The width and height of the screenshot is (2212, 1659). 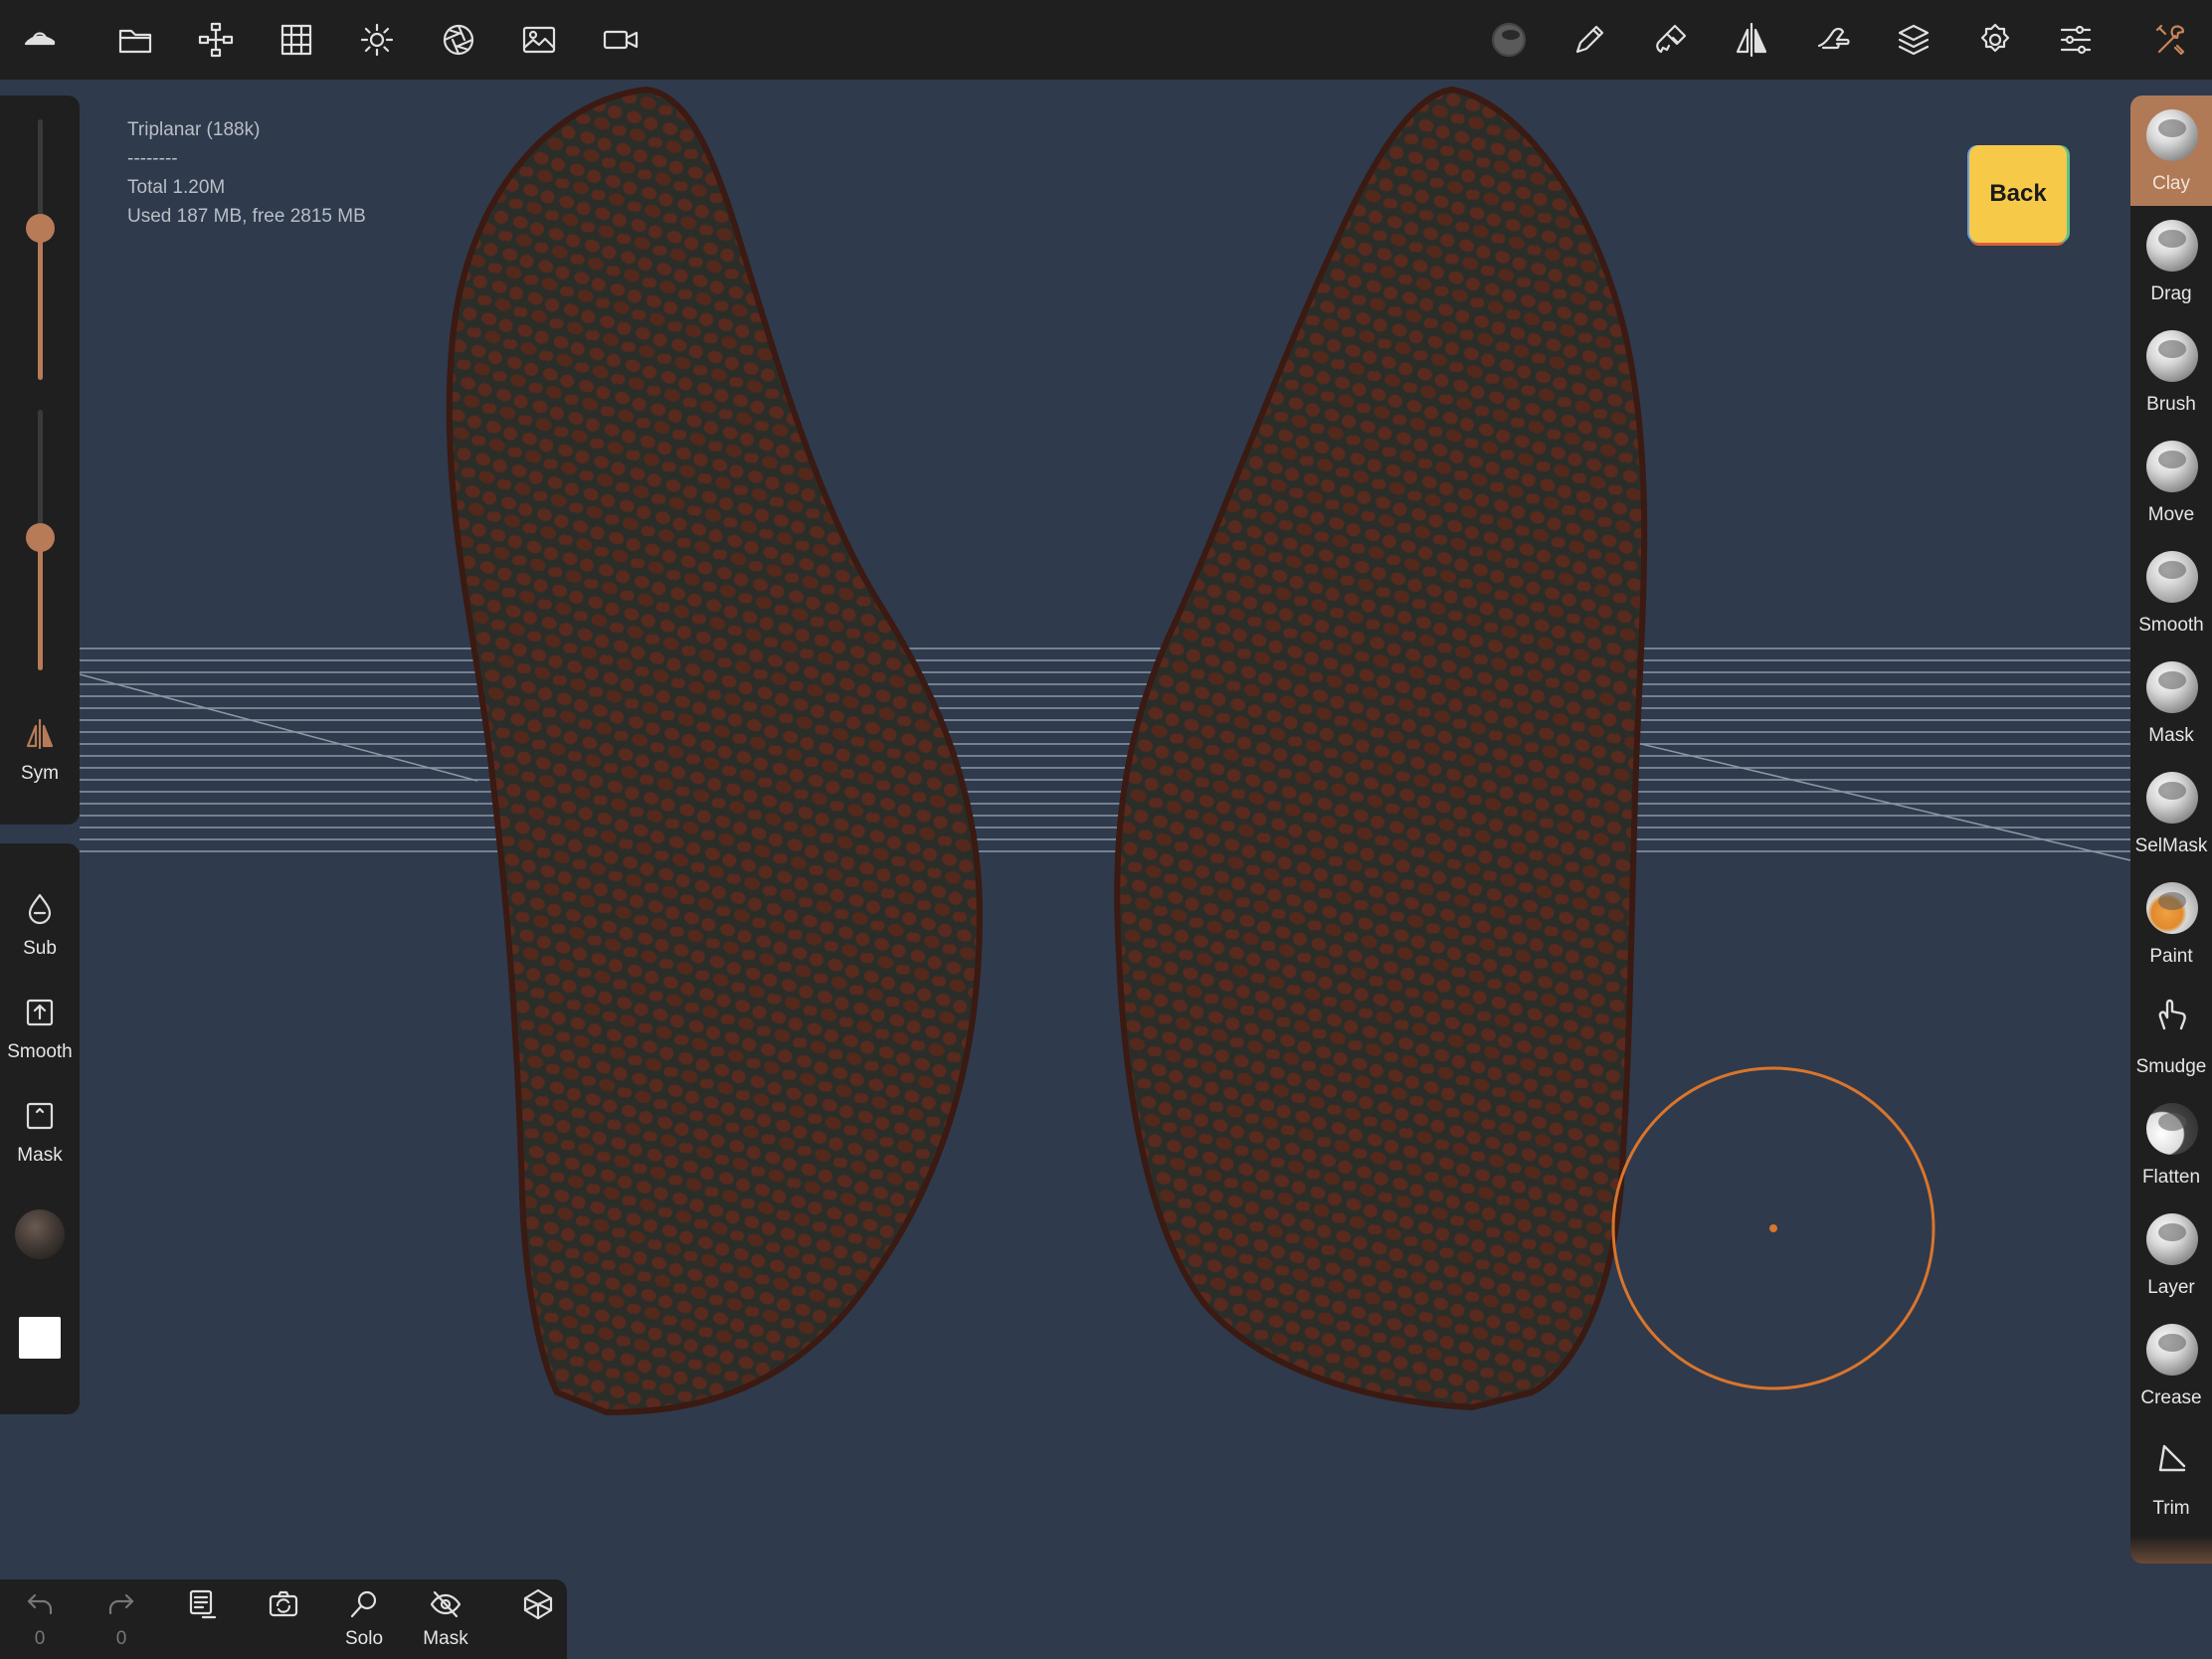 What do you see at coordinates (2171, 1066) in the screenshot?
I see `brush-label: Smudge` at bounding box center [2171, 1066].